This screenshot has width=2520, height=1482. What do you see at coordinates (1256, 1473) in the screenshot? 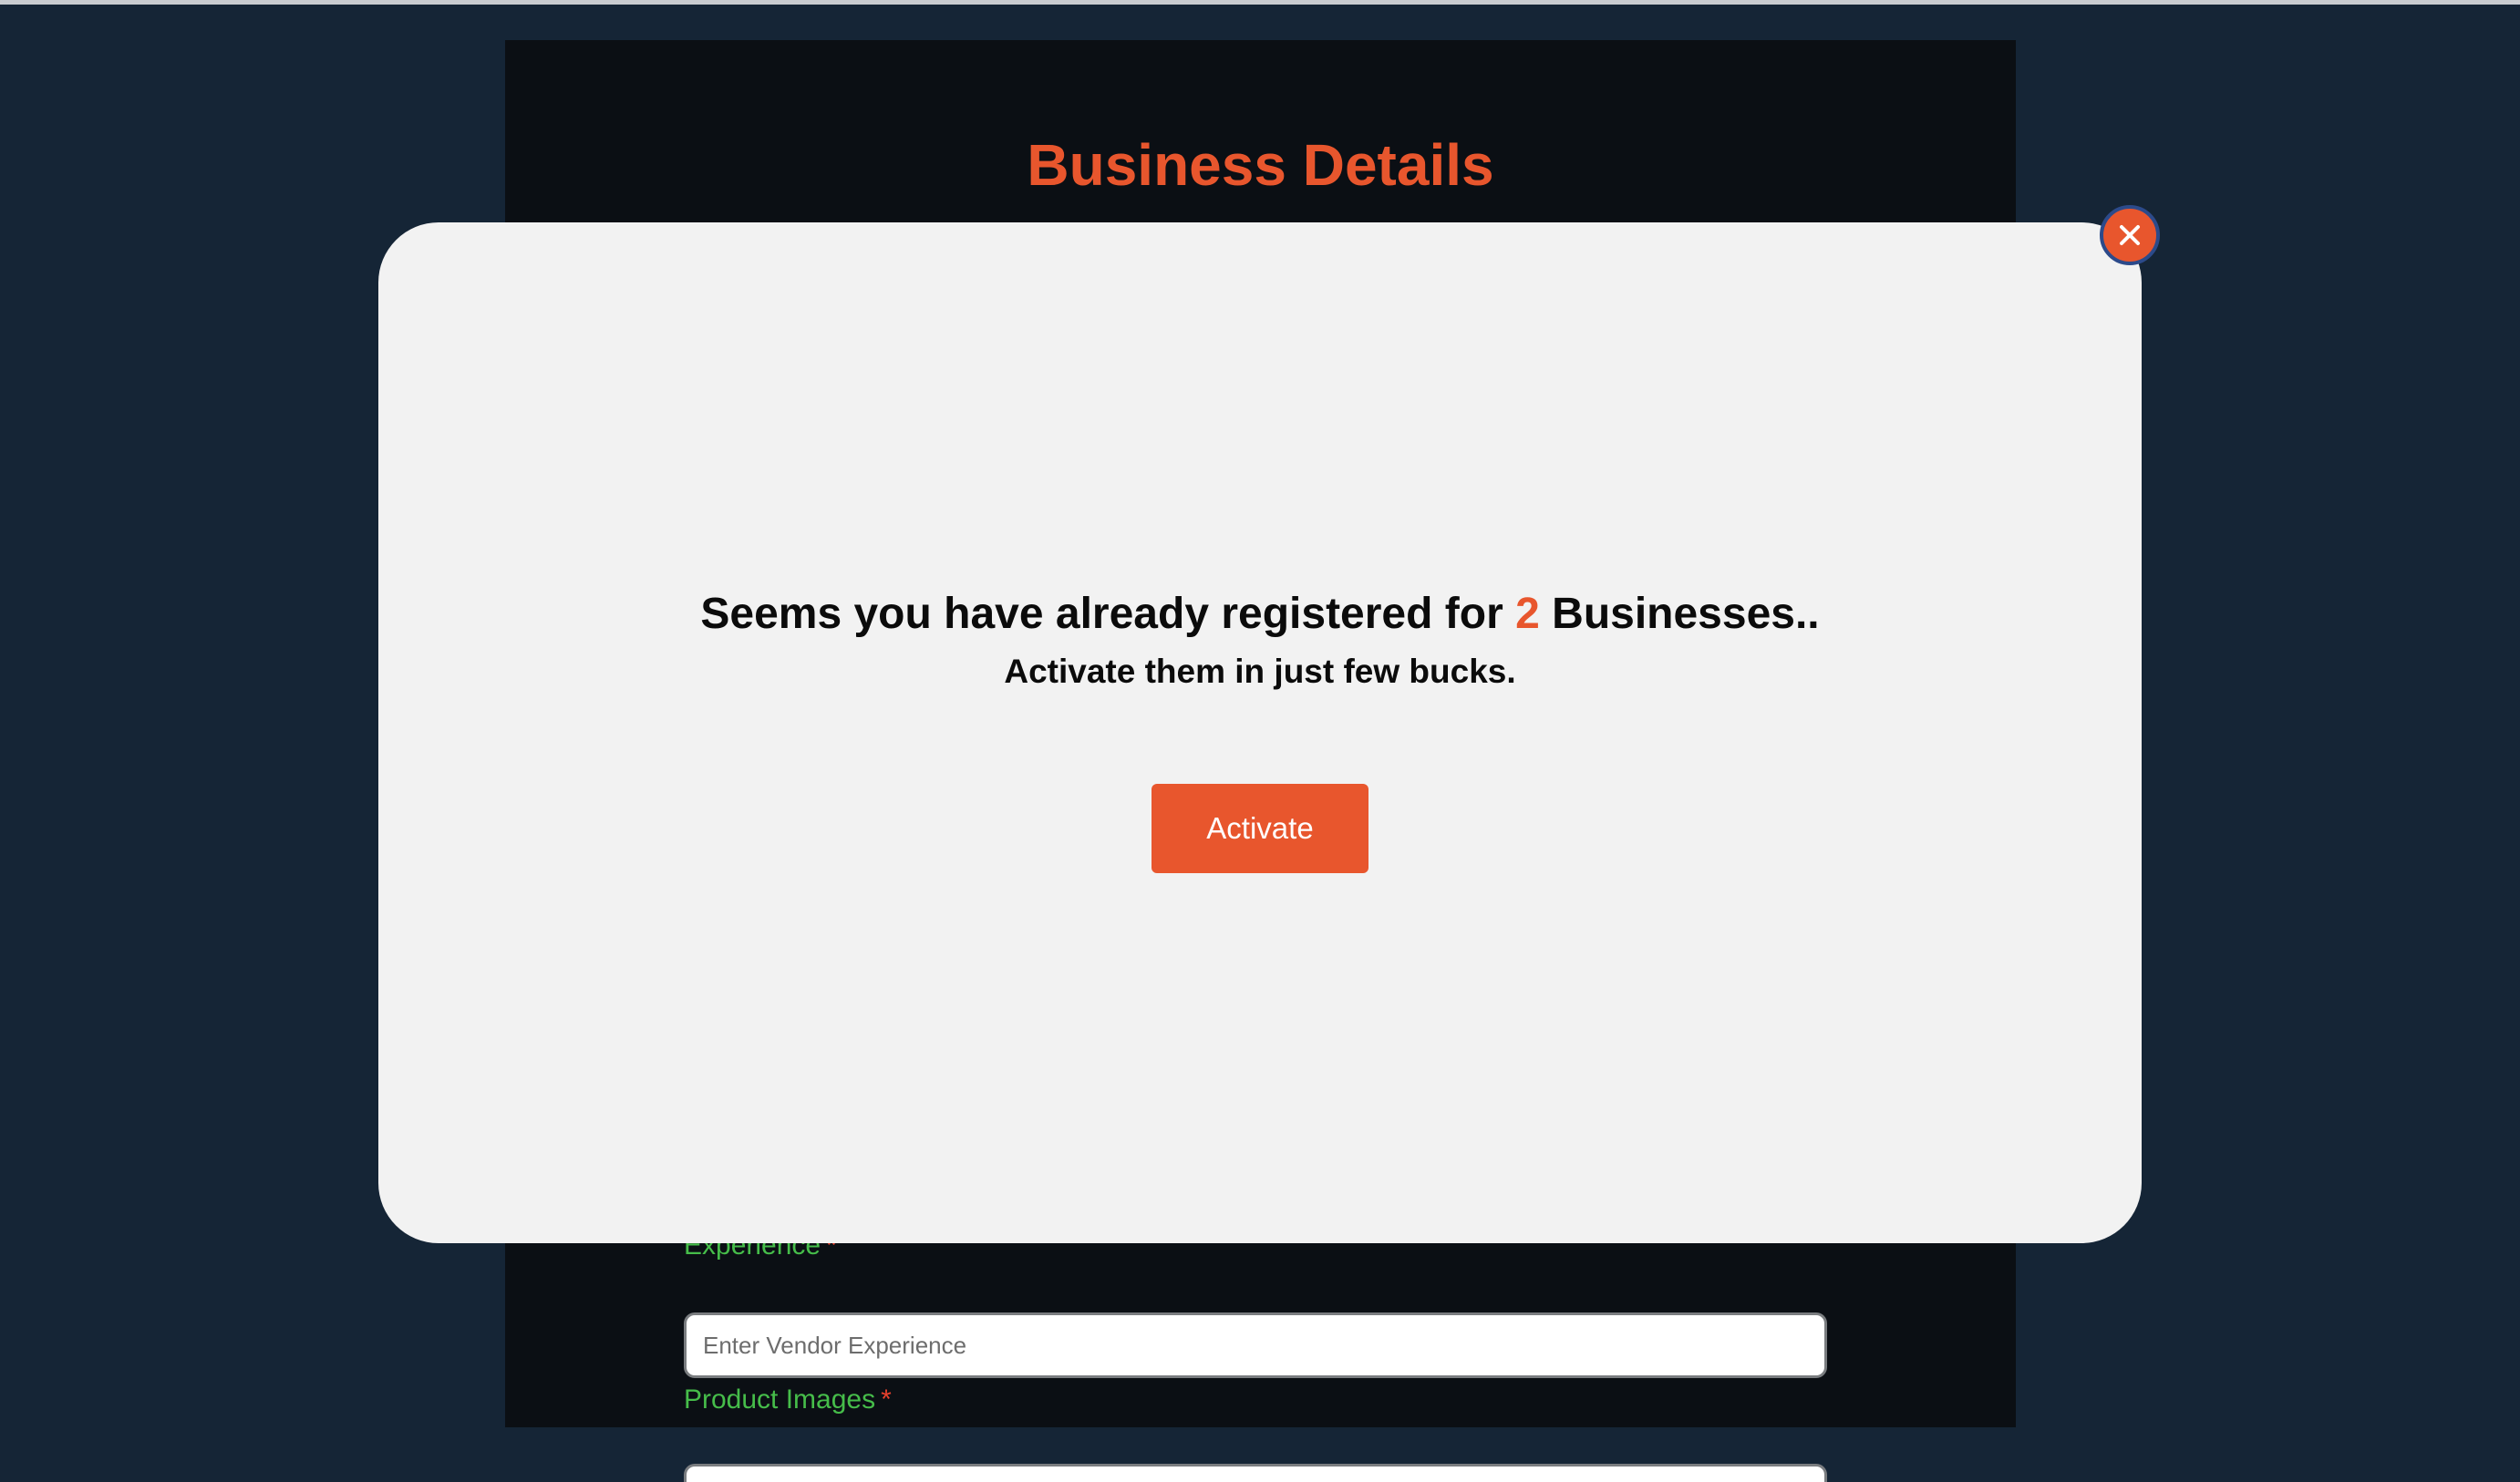
I see `product-images-input` at bounding box center [1256, 1473].